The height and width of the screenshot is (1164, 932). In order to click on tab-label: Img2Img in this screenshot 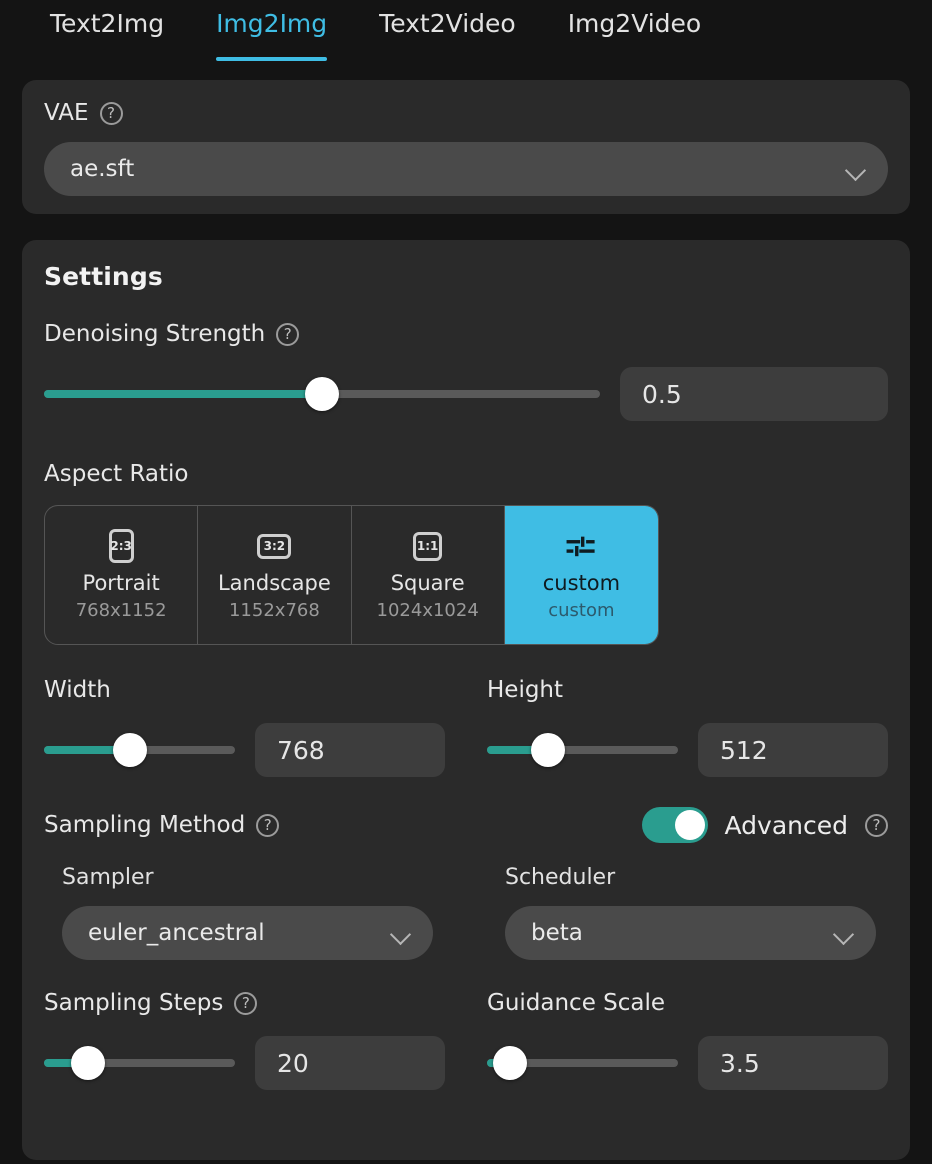, I will do `click(272, 23)`.